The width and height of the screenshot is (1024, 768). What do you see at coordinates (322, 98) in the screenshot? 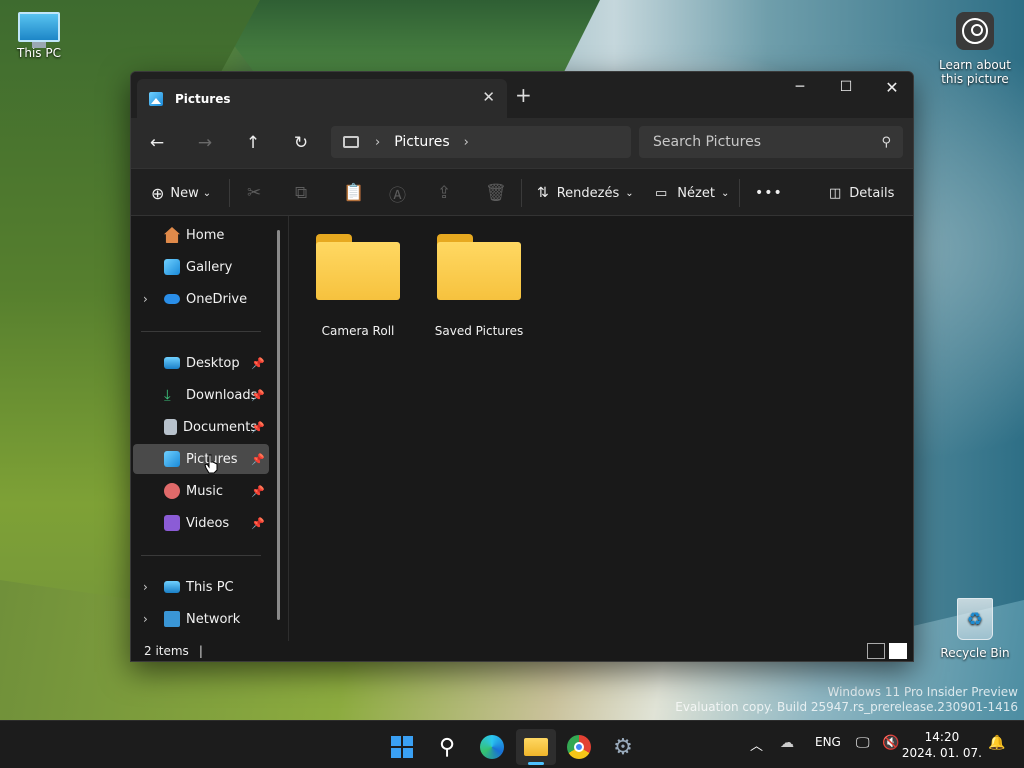
I see `tab-pictures: Pictures ✕` at bounding box center [322, 98].